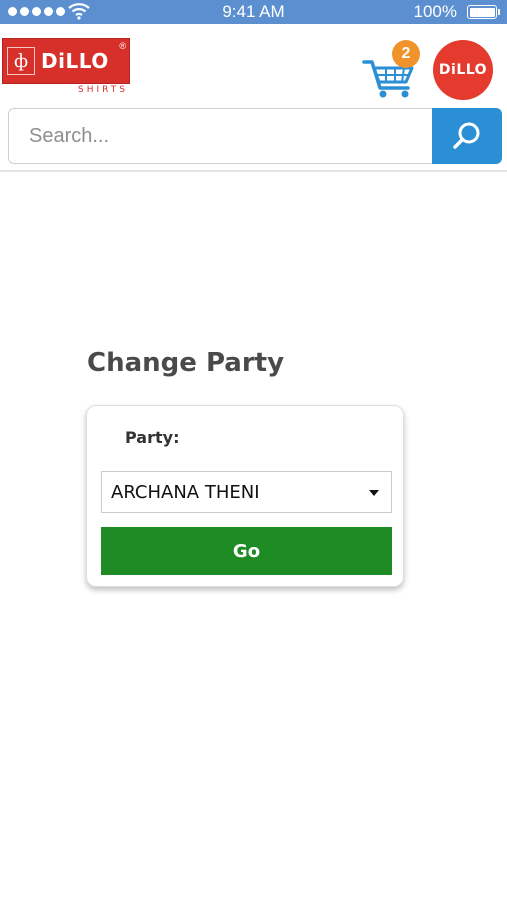 This screenshot has height=900, width=507. I want to click on page-title: Change Party, so click(186, 363).